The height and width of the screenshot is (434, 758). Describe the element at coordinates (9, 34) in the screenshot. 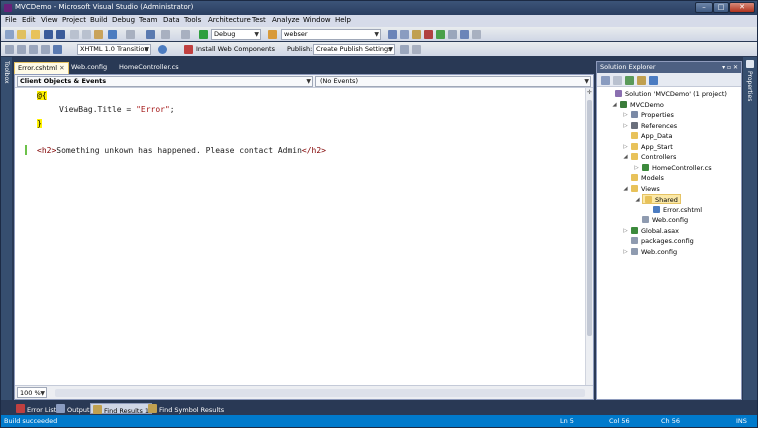

I see `new-project-icon` at that location.